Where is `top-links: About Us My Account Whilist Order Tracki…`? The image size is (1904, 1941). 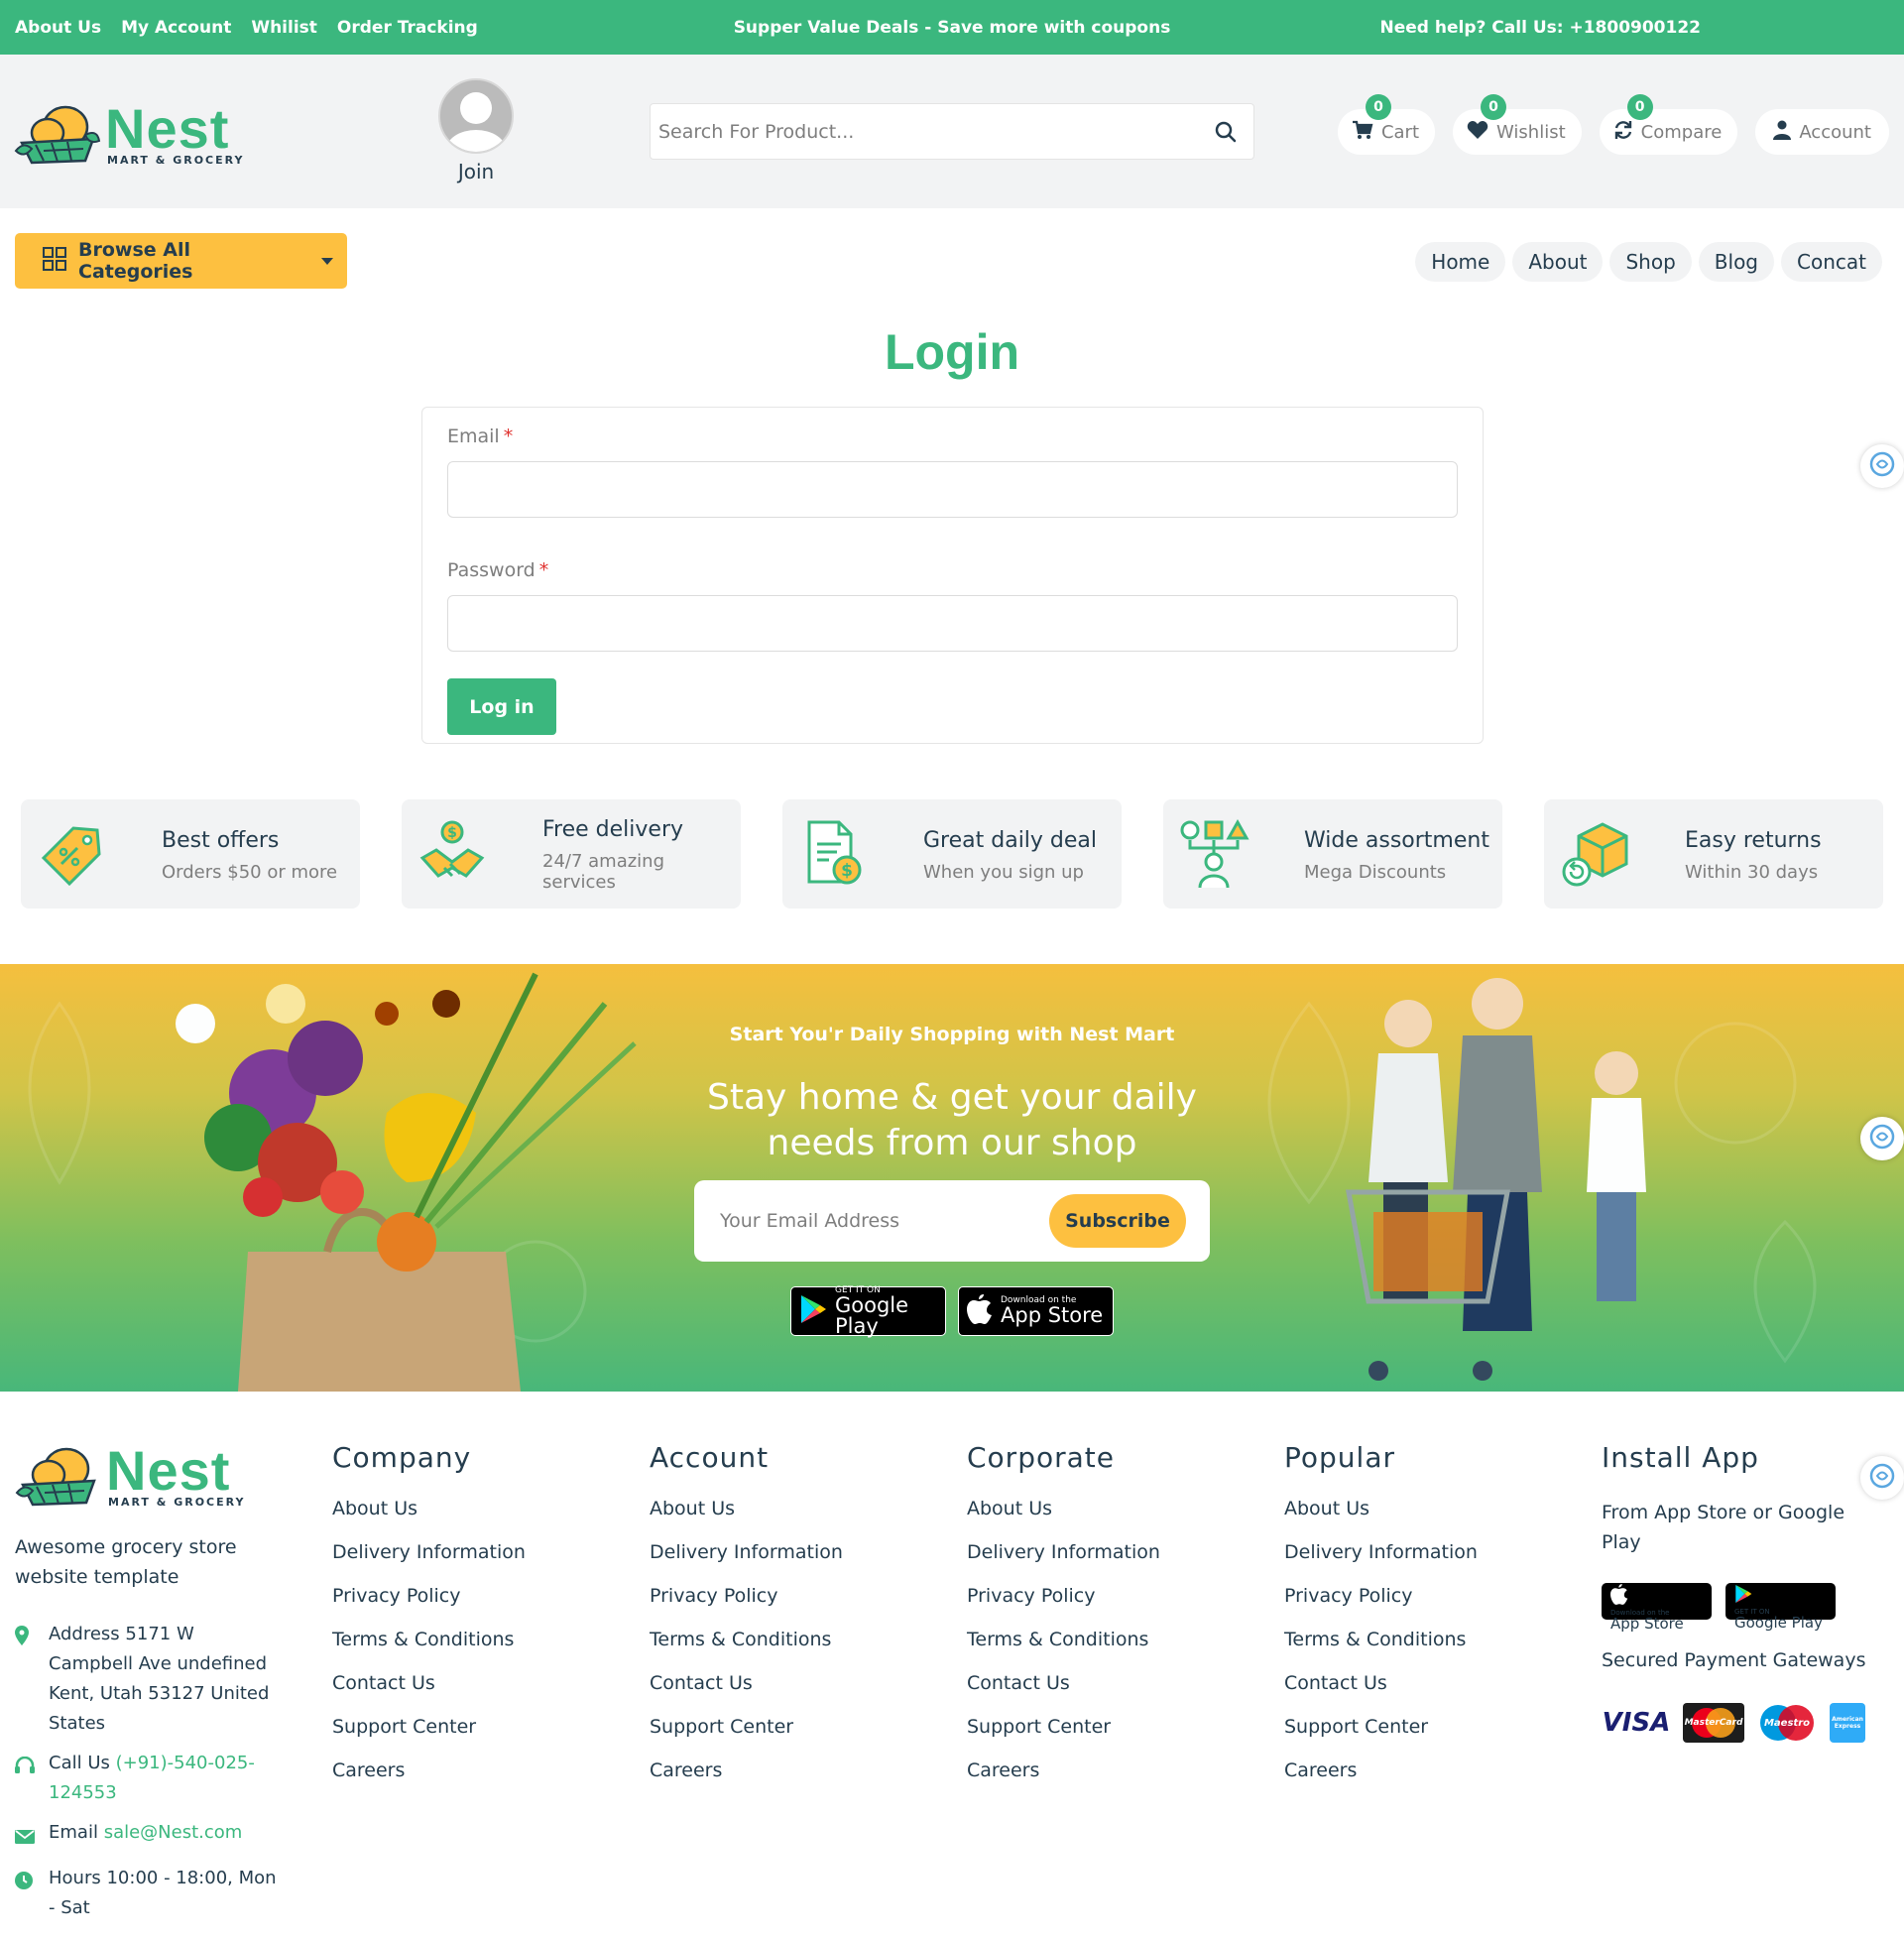 top-links: About Us My Account Whilist Order Tracki… is located at coordinates (246, 28).